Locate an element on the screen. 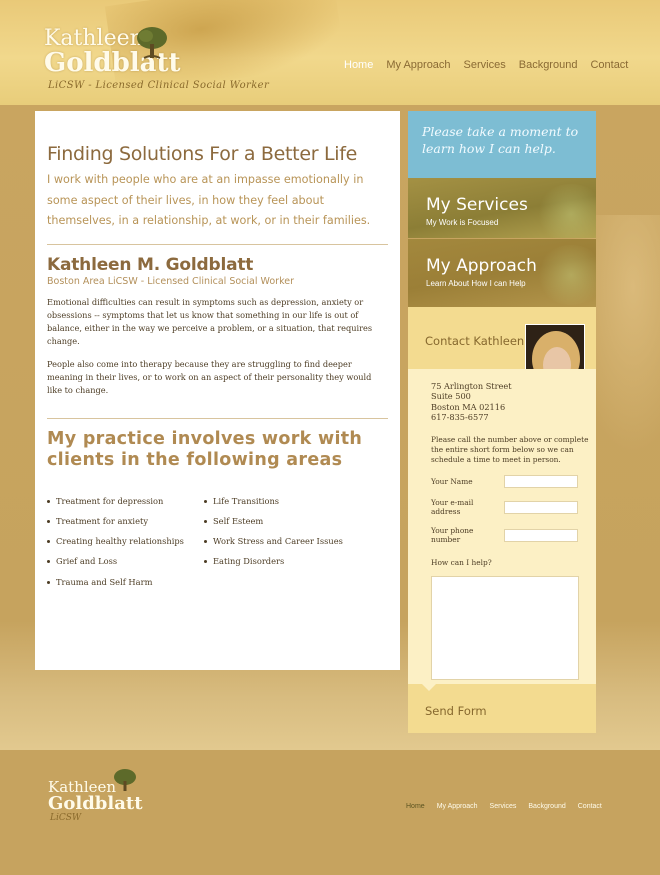 This screenshot has height=875, width=660. footer-nav-background: Background is located at coordinates (546, 806).